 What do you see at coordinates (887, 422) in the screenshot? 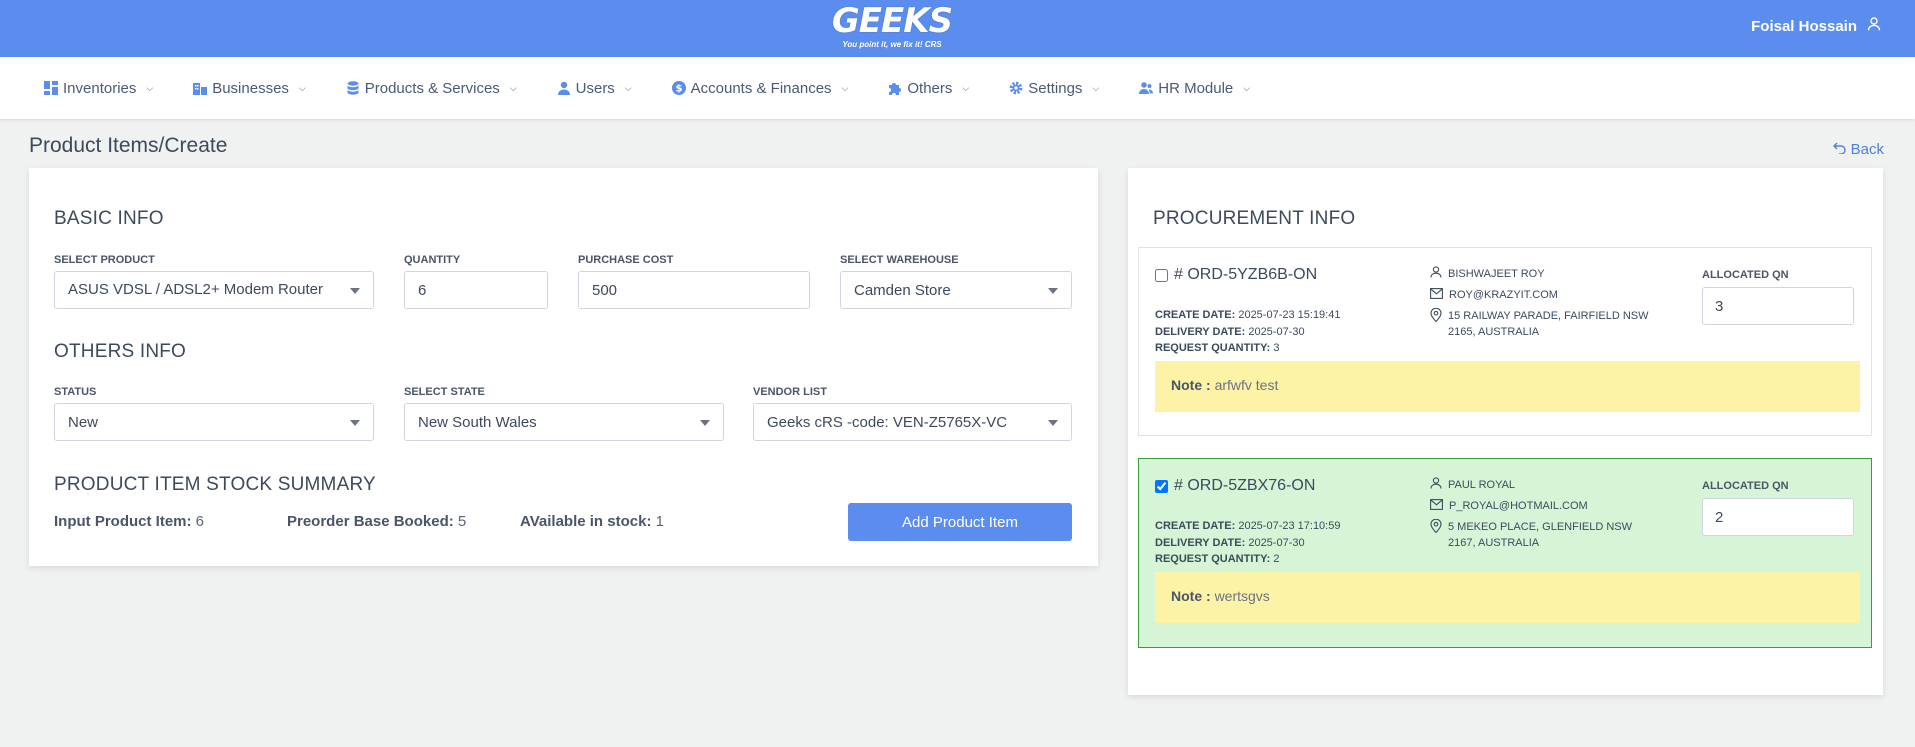
I see `vendor-list-value: Geeks cRS -code: VEN-Z5765X-VC` at bounding box center [887, 422].